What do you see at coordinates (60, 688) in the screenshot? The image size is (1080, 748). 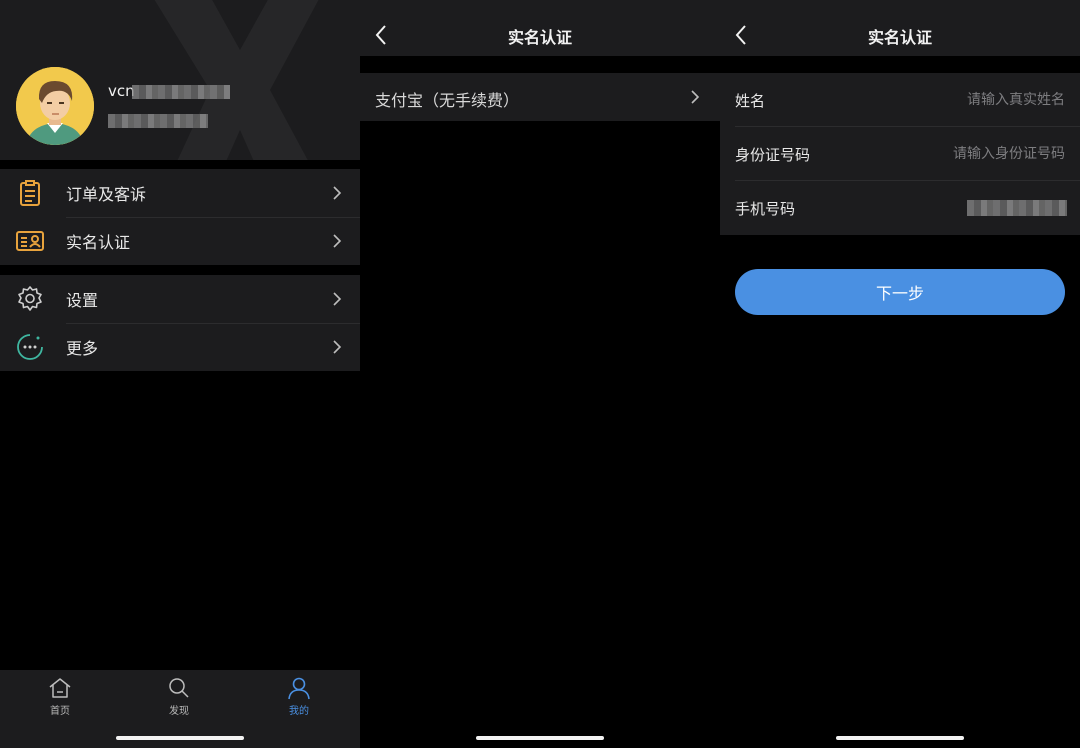 I see `home-icon` at bounding box center [60, 688].